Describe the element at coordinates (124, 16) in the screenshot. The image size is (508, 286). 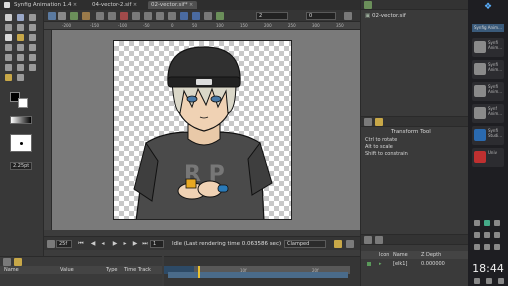
I see `guides-icon` at that location.